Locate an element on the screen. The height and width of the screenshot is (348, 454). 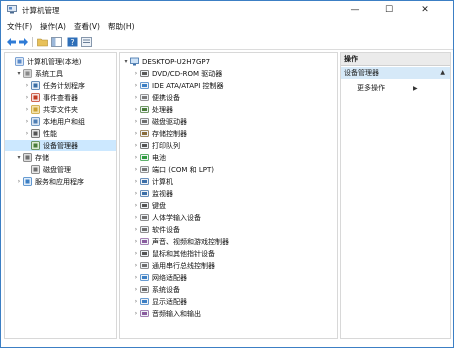
device-category: › 系统设备 is located at coordinates (156, 289).